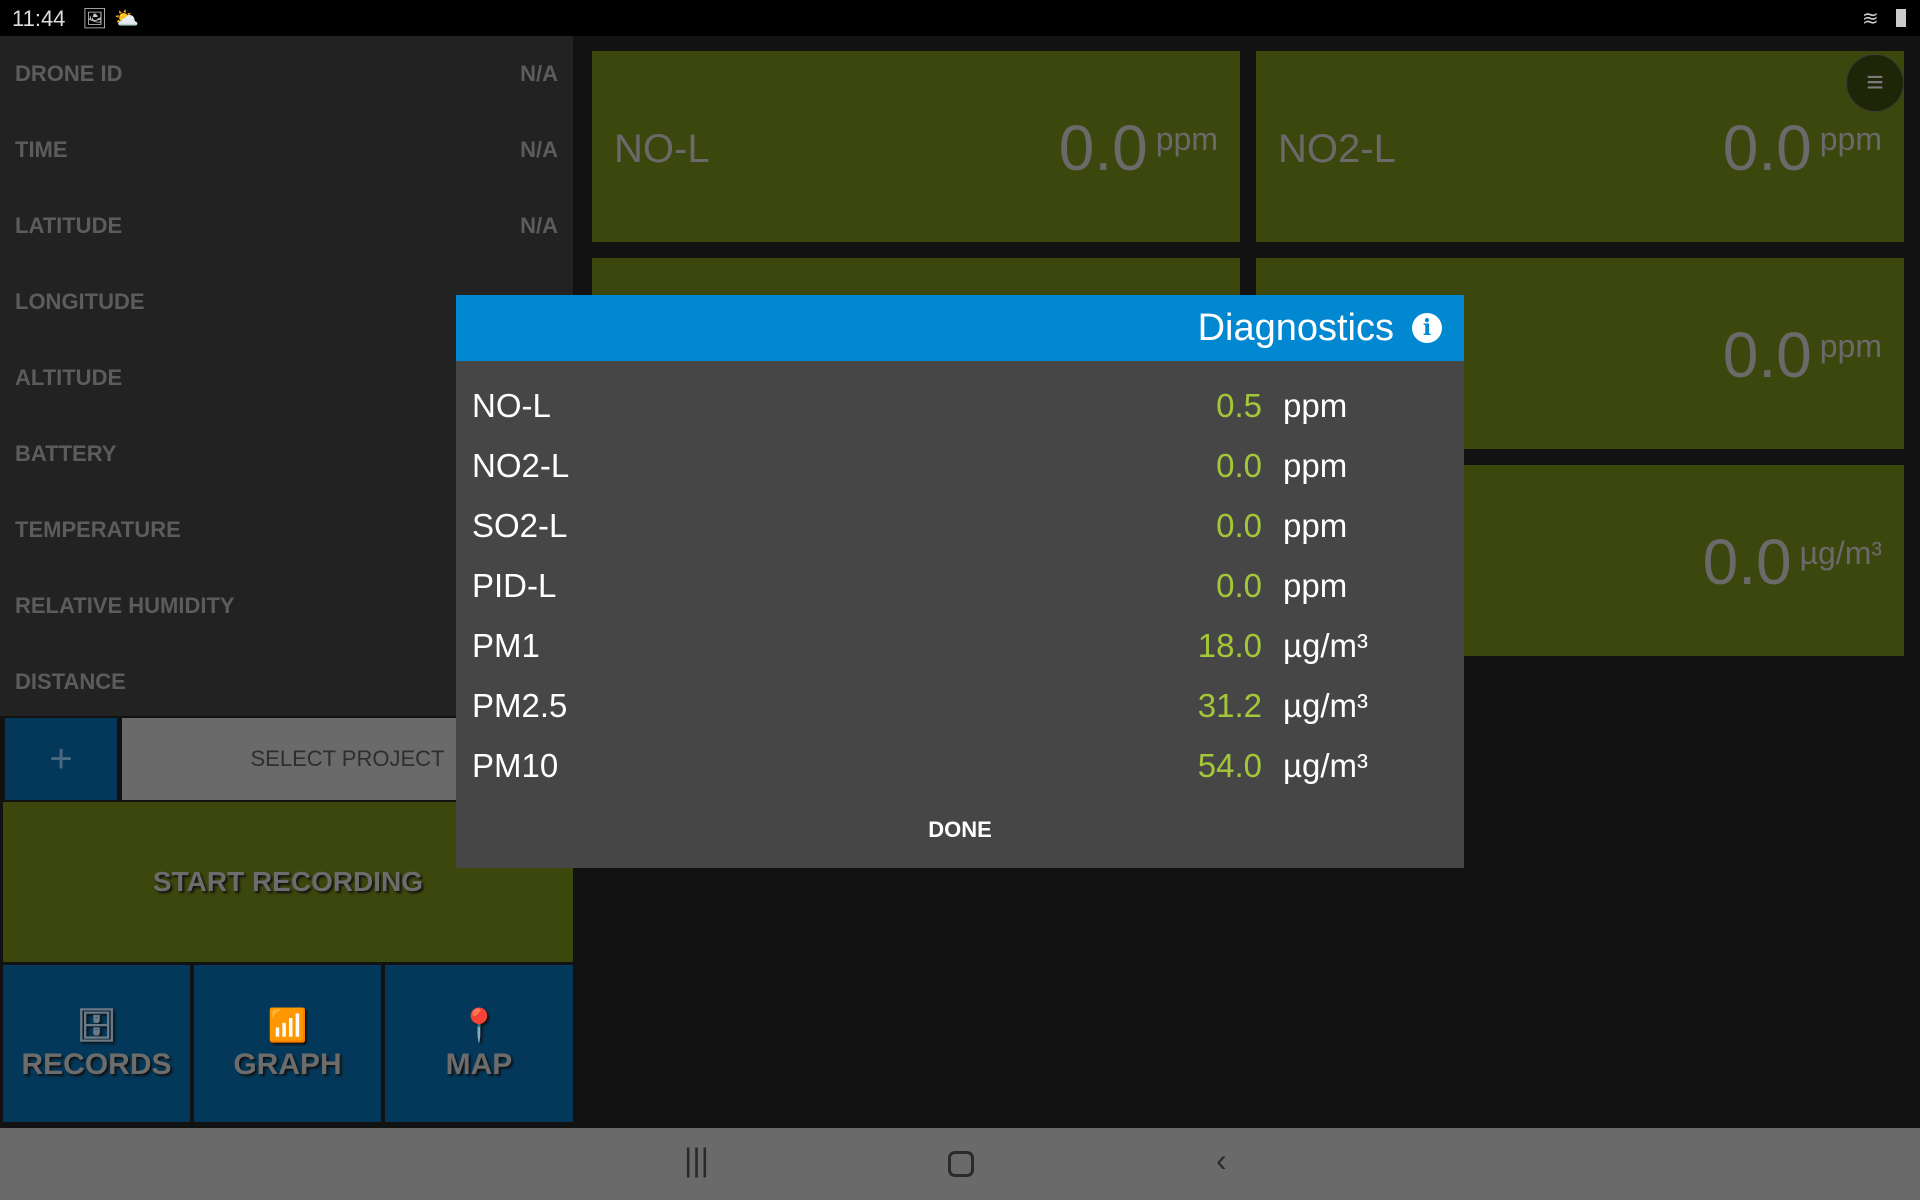  Describe the element at coordinates (69, 225) in the screenshot. I see `info-label: LATITUDE` at that location.